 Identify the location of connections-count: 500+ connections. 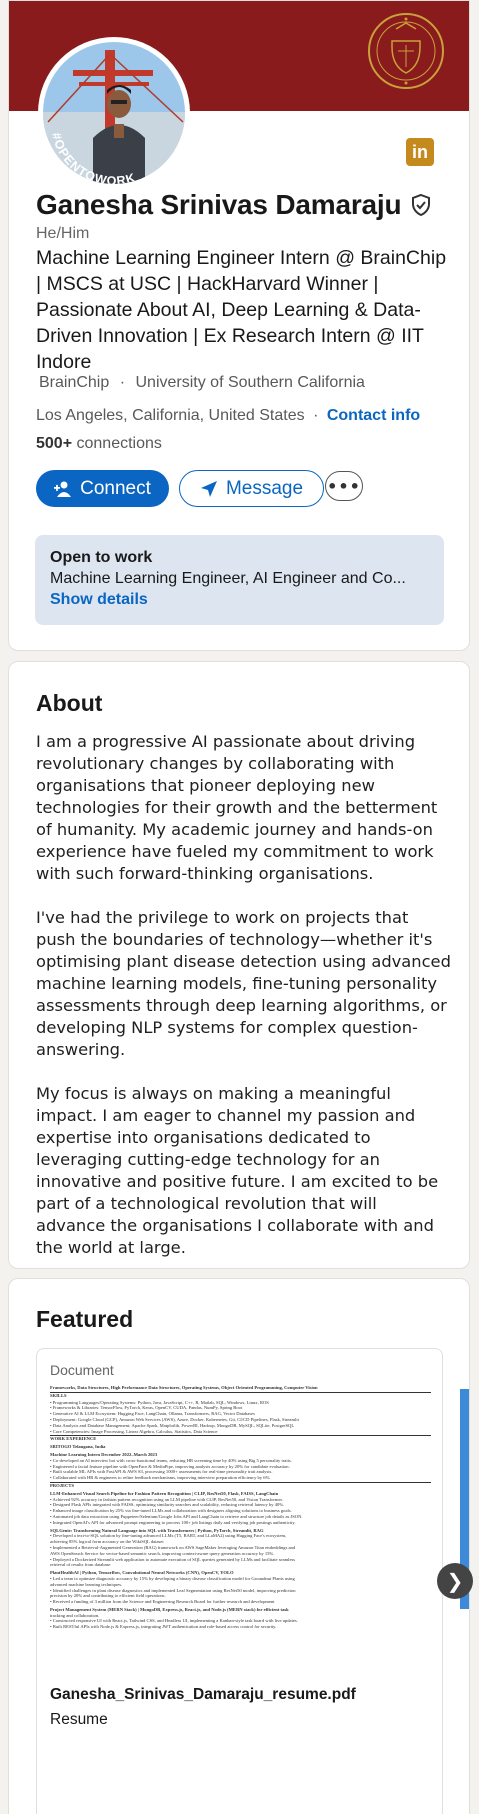
(99, 444).